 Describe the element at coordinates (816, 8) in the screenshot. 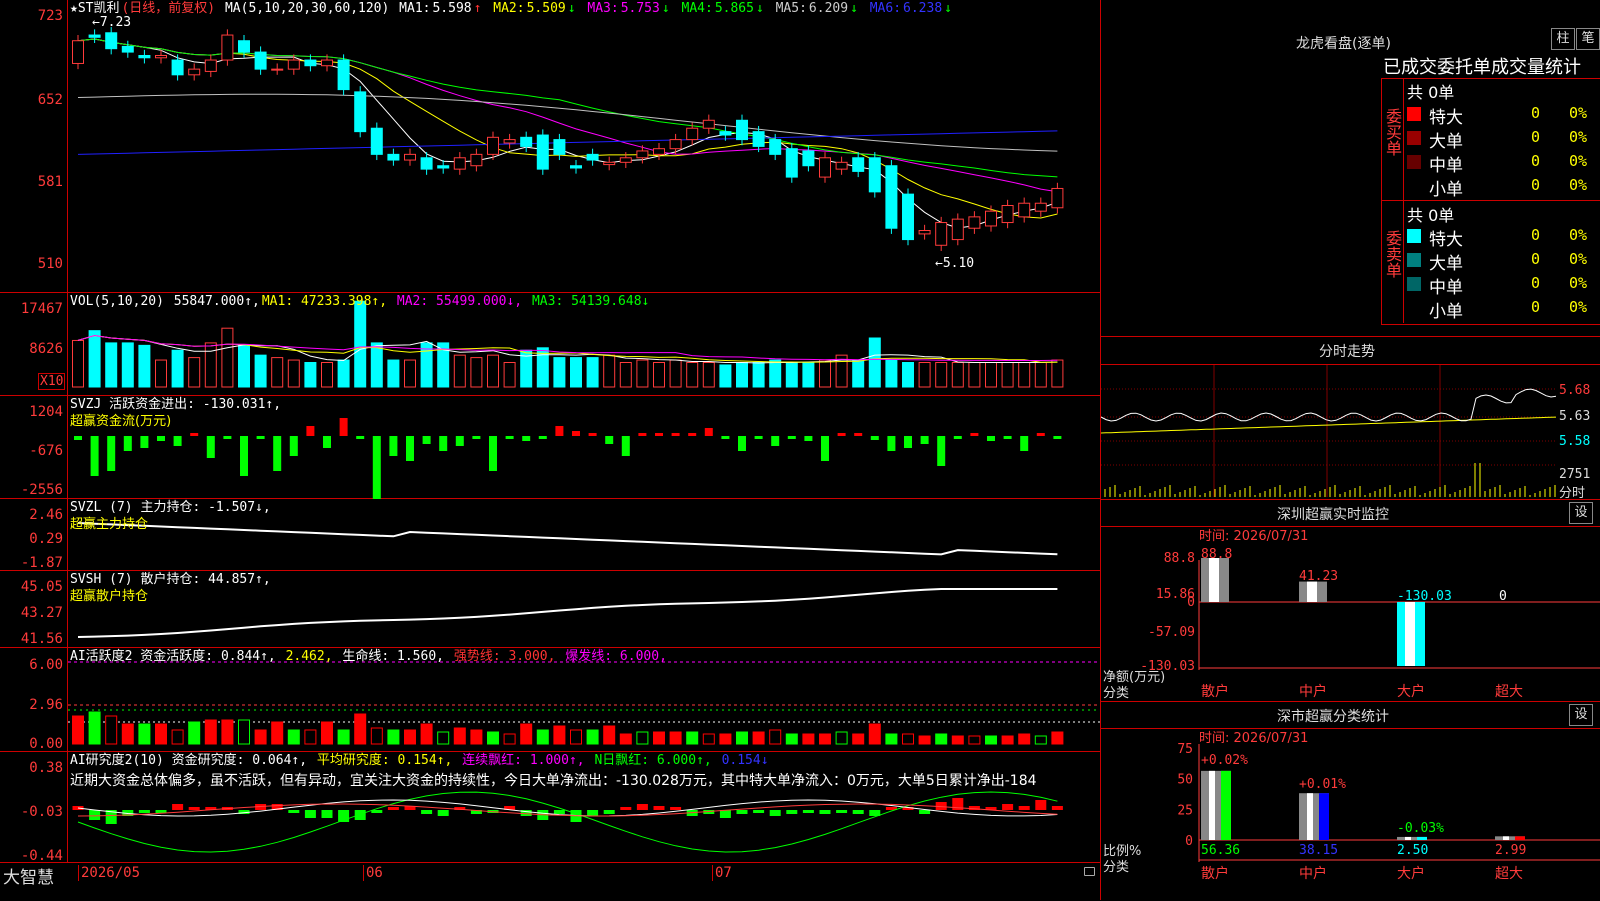

I see `ma5-value: MA5: 6.209 ↓` at that location.